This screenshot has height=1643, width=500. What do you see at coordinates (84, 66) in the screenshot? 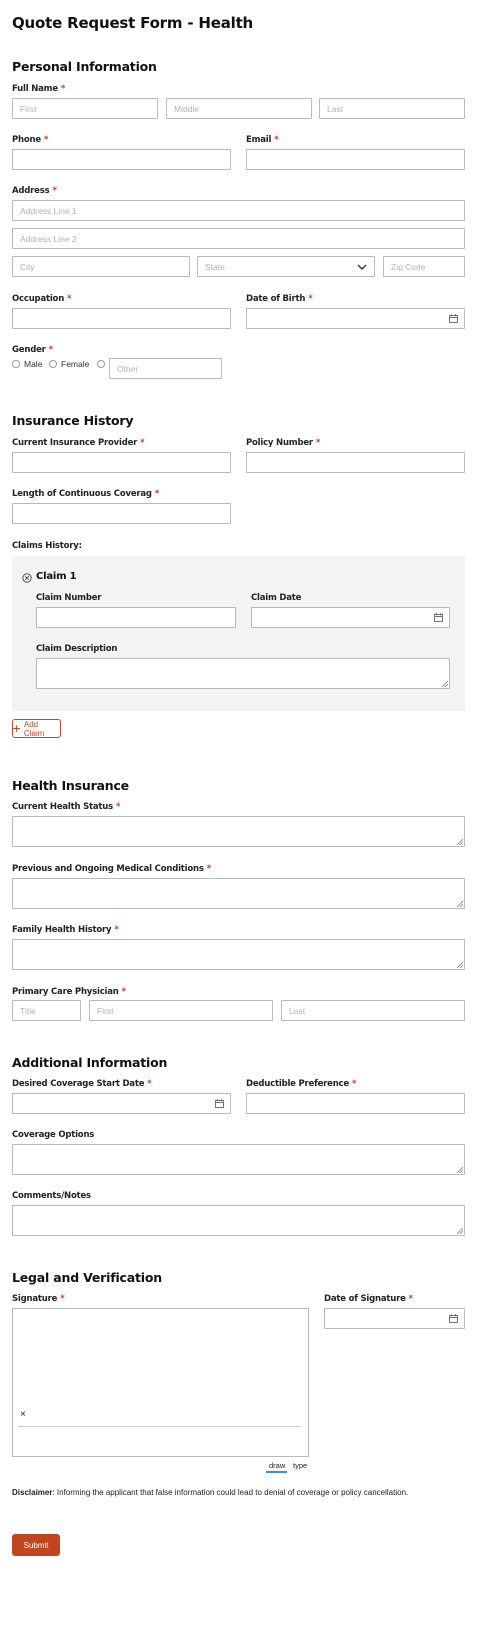
I see `section-title-personal: Personal Information` at bounding box center [84, 66].